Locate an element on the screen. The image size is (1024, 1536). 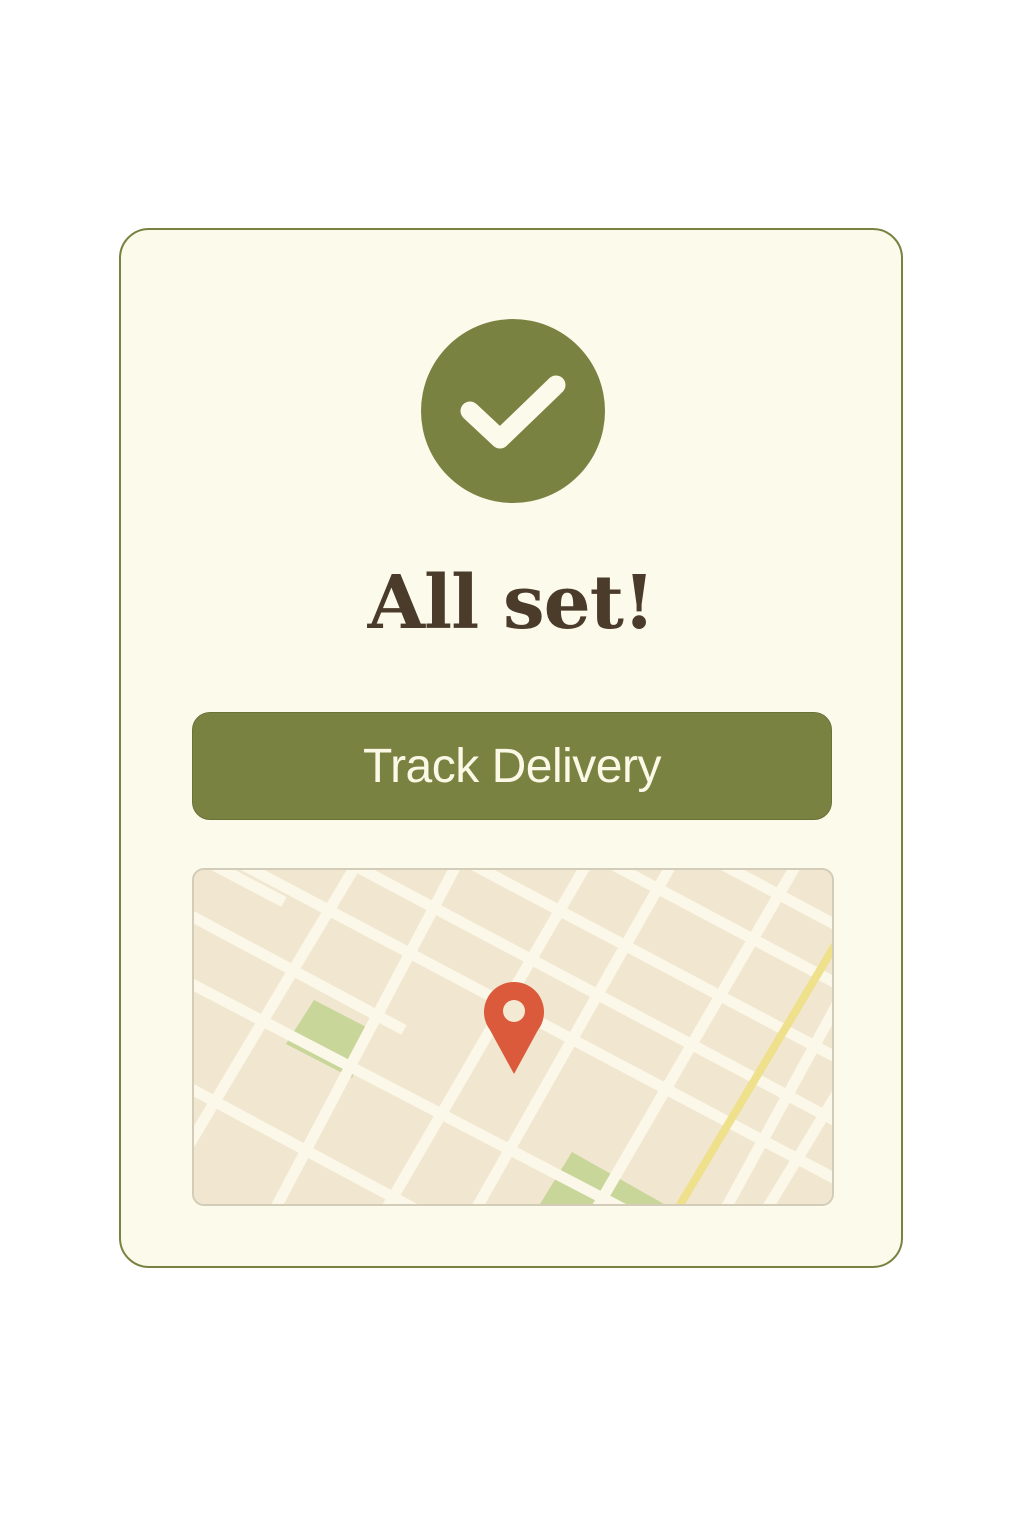
delivery-map is located at coordinates (513, 1037).